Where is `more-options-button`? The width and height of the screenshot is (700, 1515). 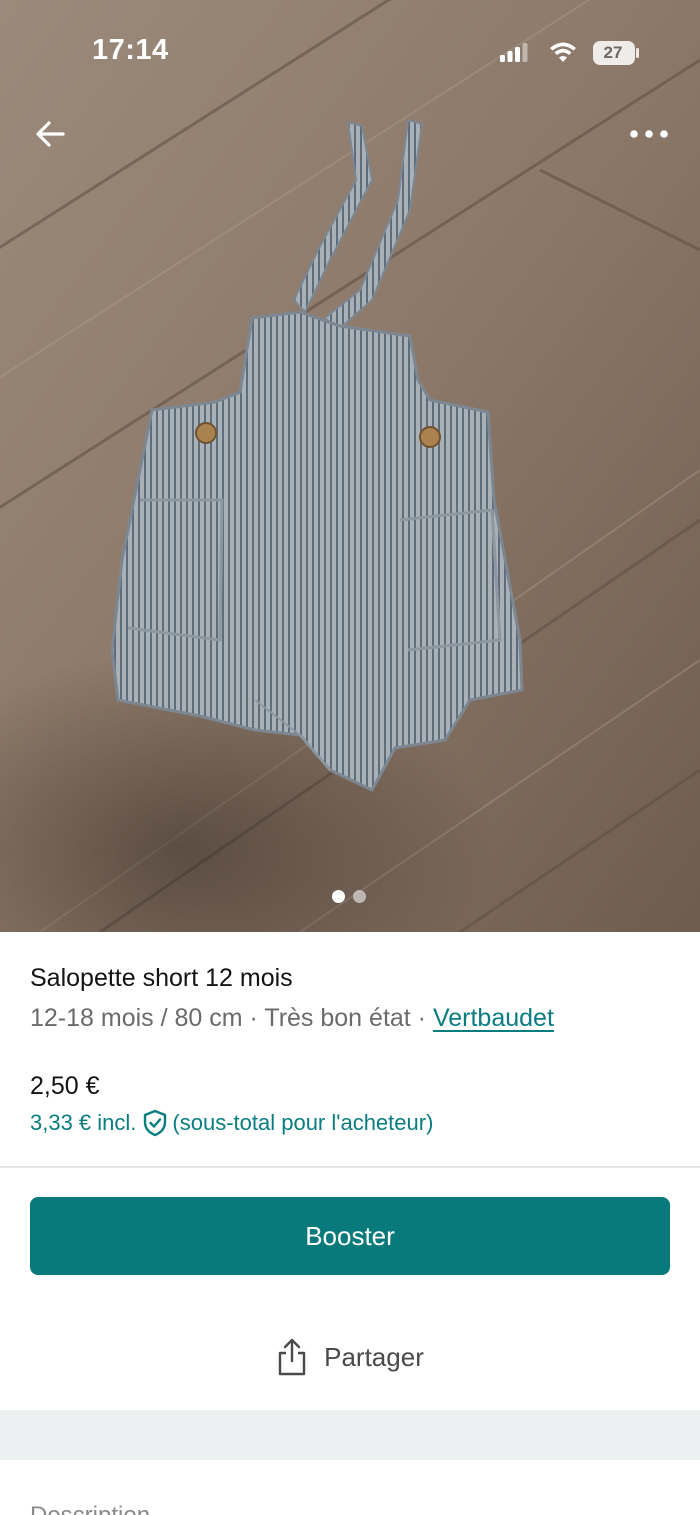
more-options-button is located at coordinates (649, 134).